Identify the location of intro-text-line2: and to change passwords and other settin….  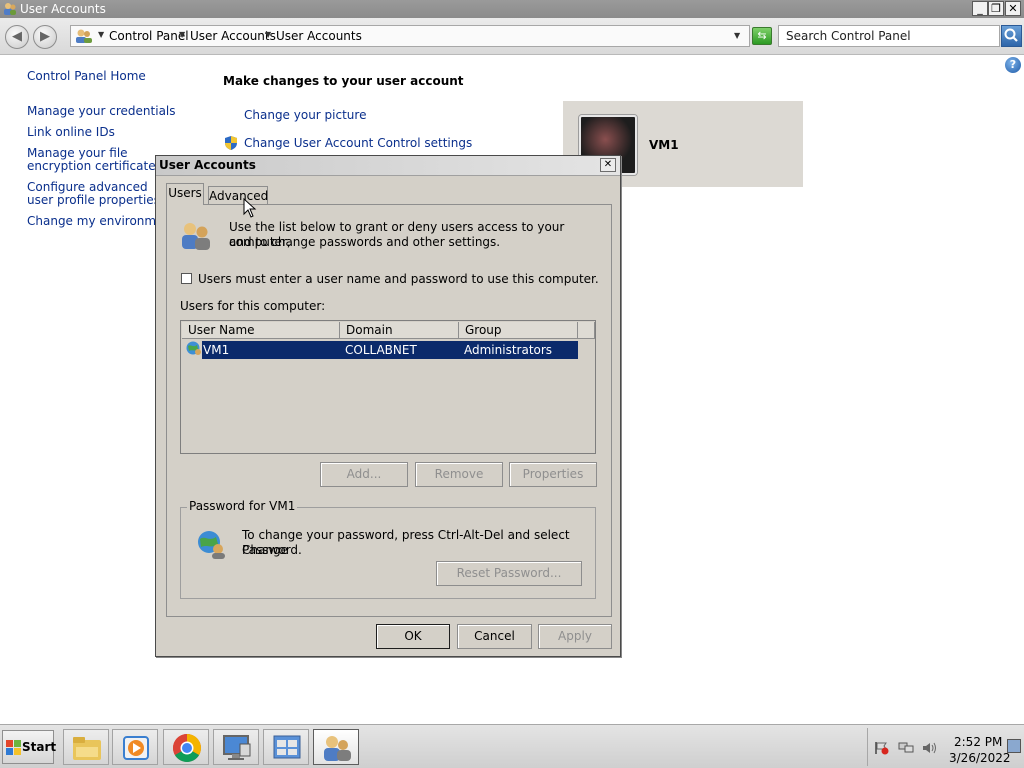
(365, 242).